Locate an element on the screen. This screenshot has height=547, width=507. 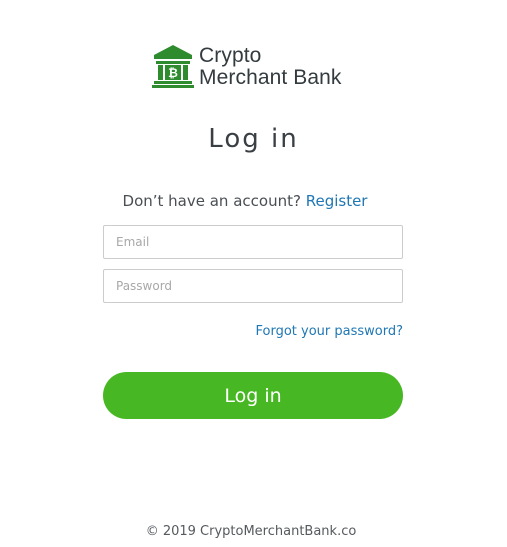
email-field is located at coordinates (253, 242).